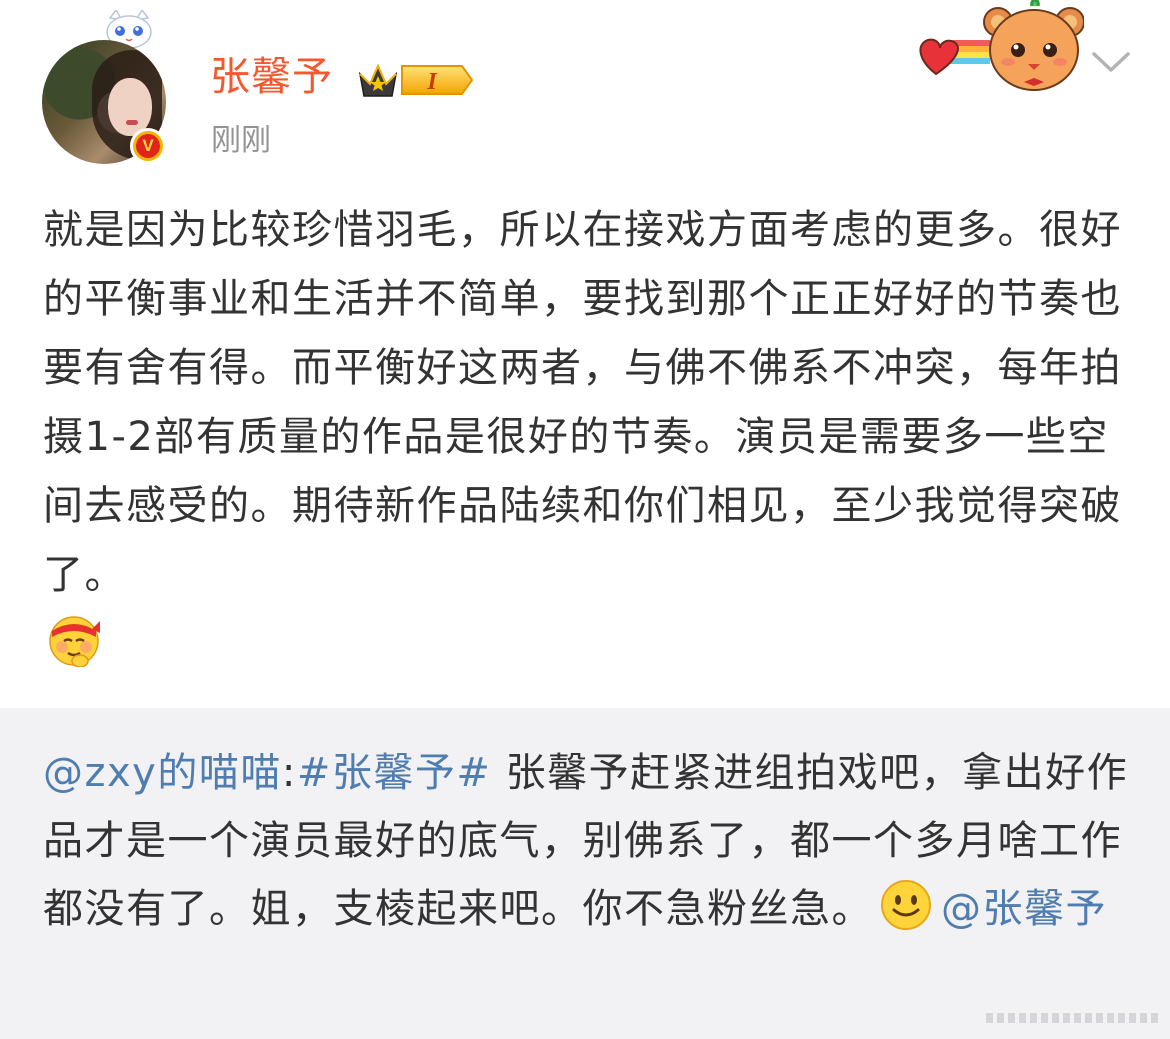 The width and height of the screenshot is (1170, 1039). I want to click on verified-badge-icon: V, so click(148, 146).